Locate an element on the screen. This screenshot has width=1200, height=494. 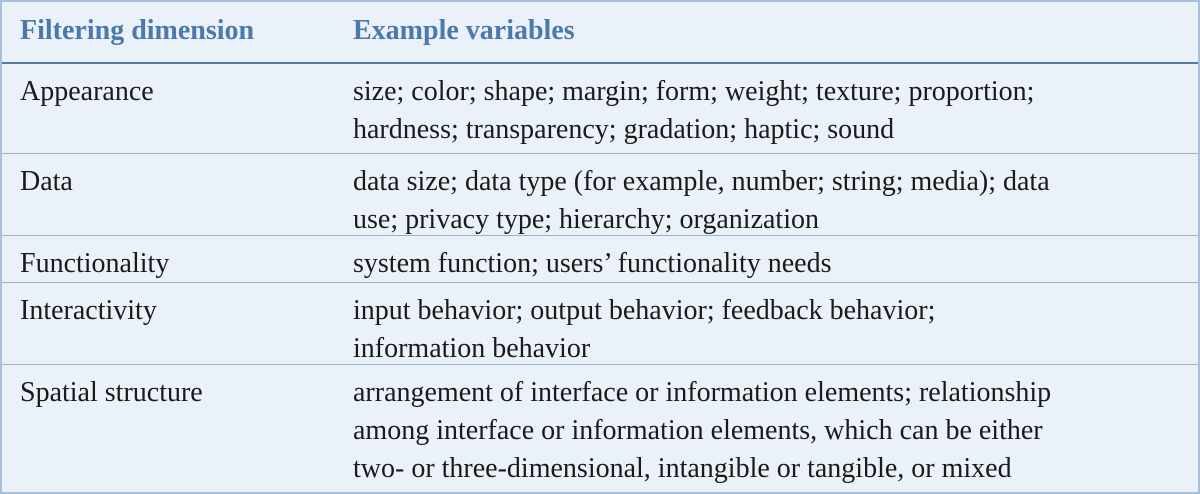
dimension-cell: Spatial structure is located at coordinates (111, 392).